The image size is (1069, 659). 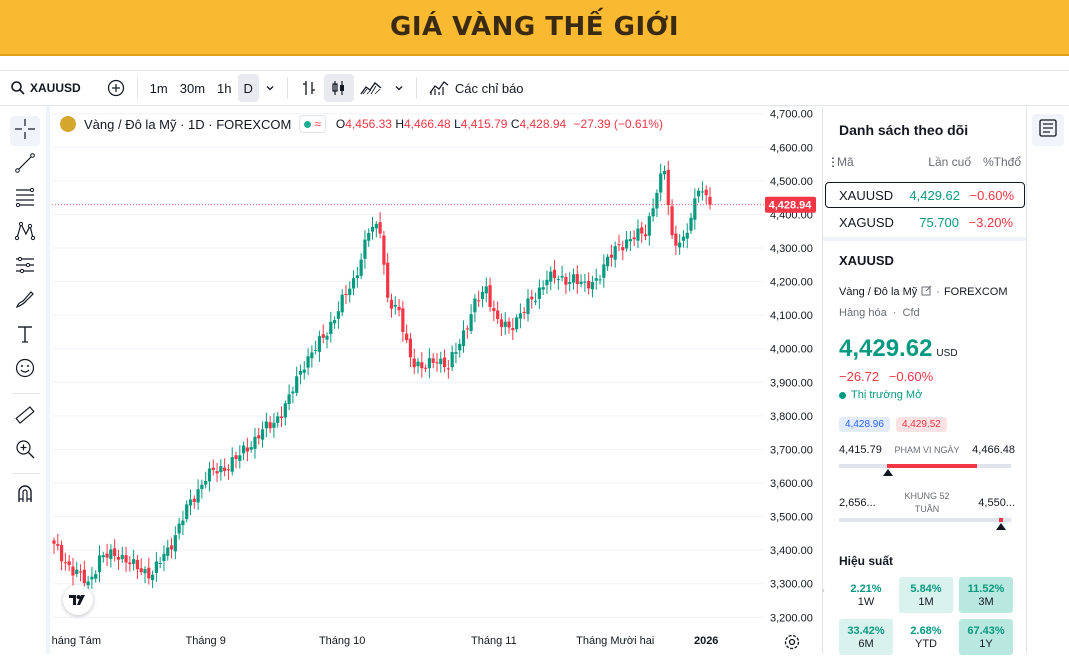 What do you see at coordinates (224, 88) in the screenshot?
I see `interval-1h: 1h` at bounding box center [224, 88].